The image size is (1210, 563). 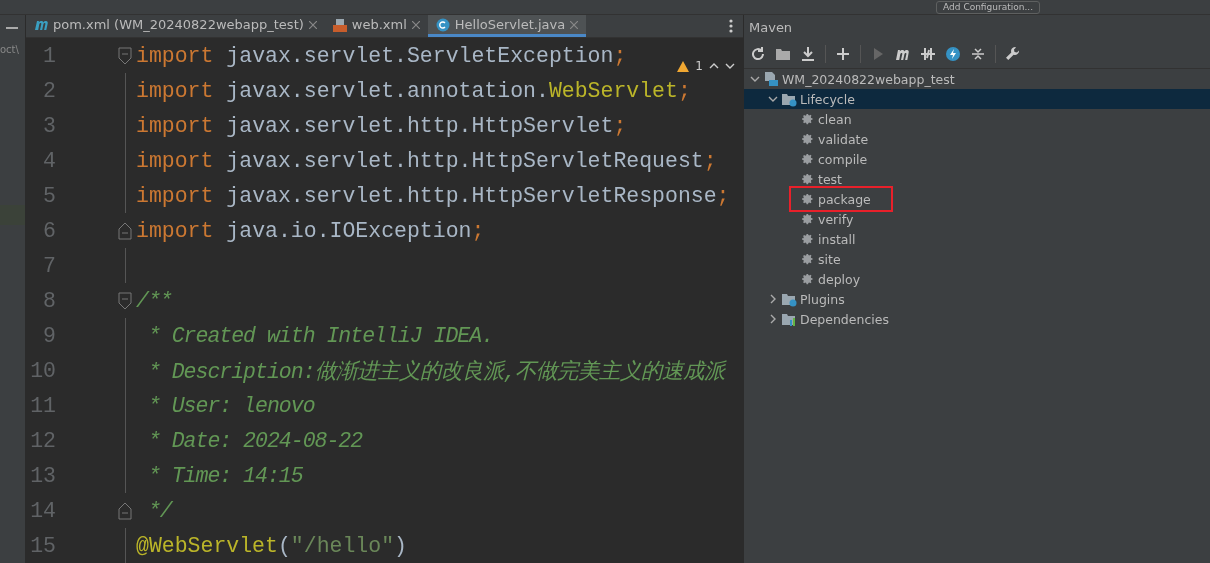 What do you see at coordinates (843, 54) in the screenshot?
I see `plus-icon` at bounding box center [843, 54].